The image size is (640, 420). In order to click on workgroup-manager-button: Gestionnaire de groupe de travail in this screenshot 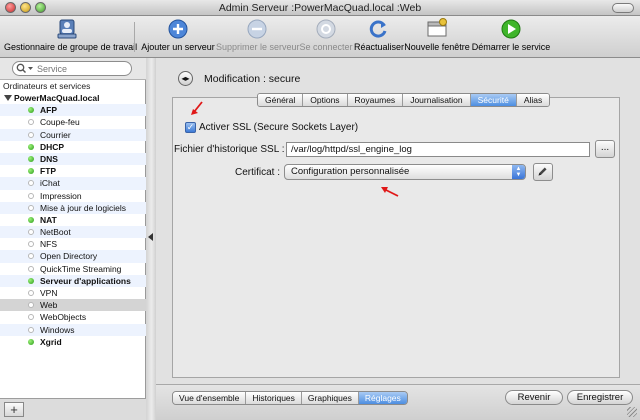, I will do `click(70, 35)`.